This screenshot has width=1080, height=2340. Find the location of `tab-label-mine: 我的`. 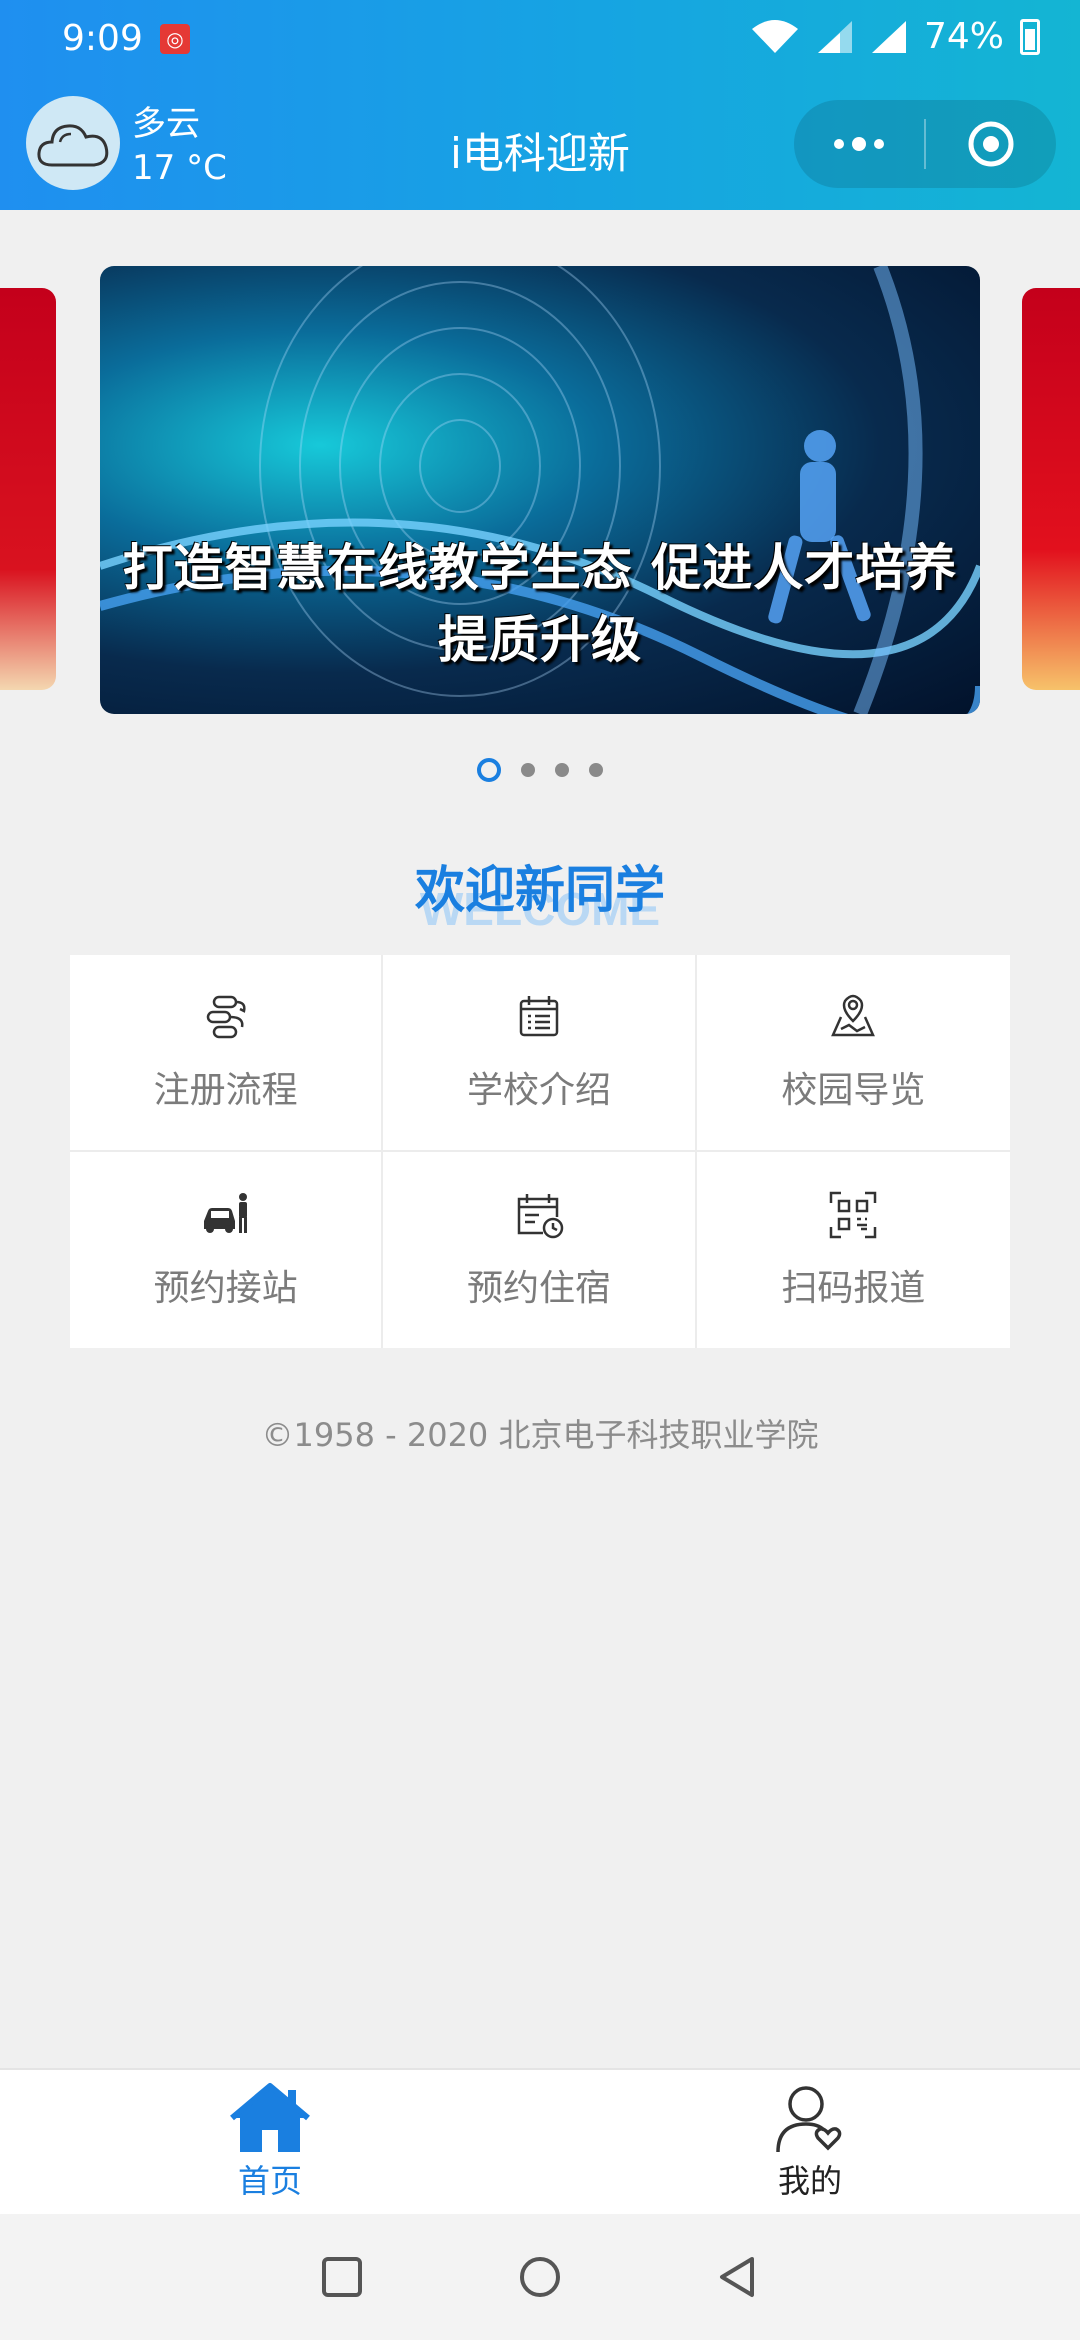

tab-label-mine: 我的 is located at coordinates (809, 2181).